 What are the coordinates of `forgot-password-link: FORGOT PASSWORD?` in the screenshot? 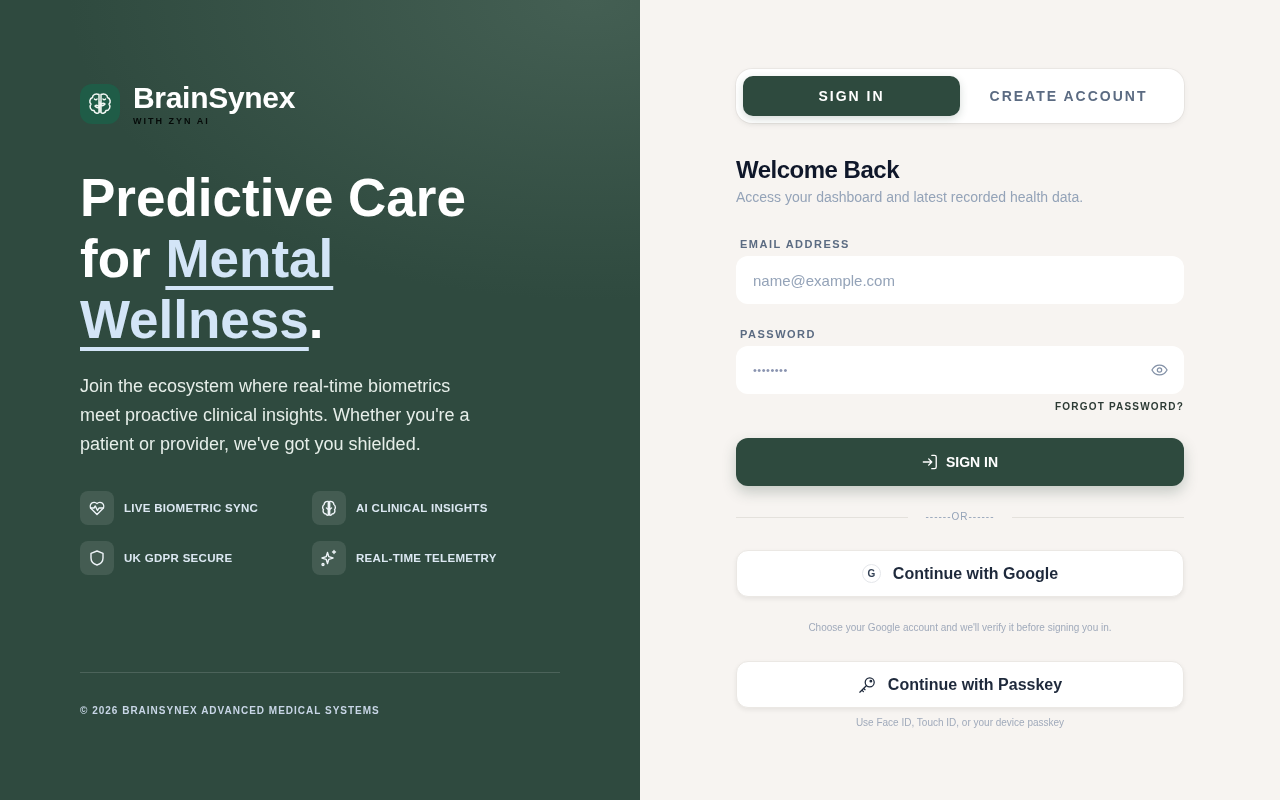 It's located at (1119, 407).